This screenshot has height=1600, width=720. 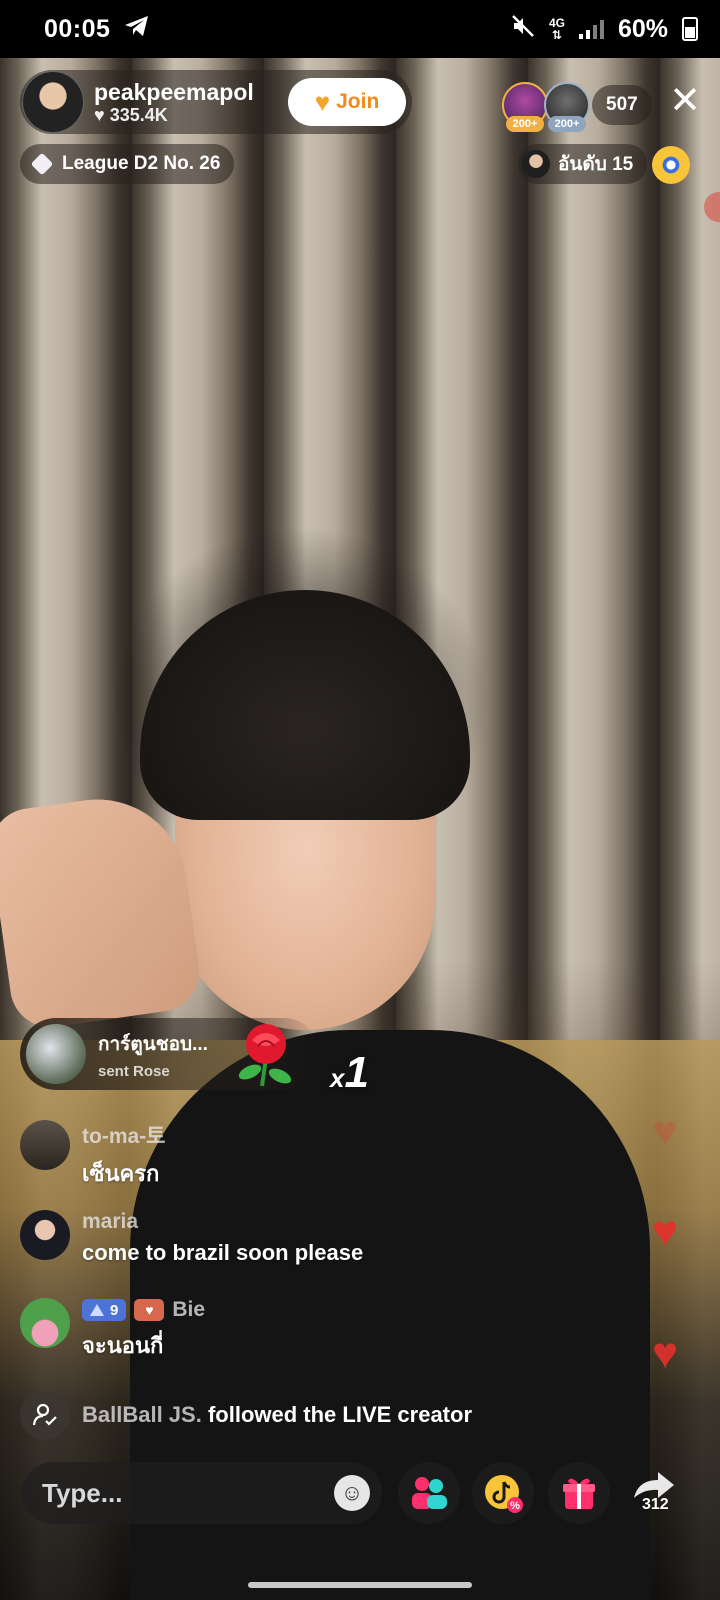 I want to click on follow-event: BallBall JS. followed the LIVE creator, so click(x=246, y=1415).